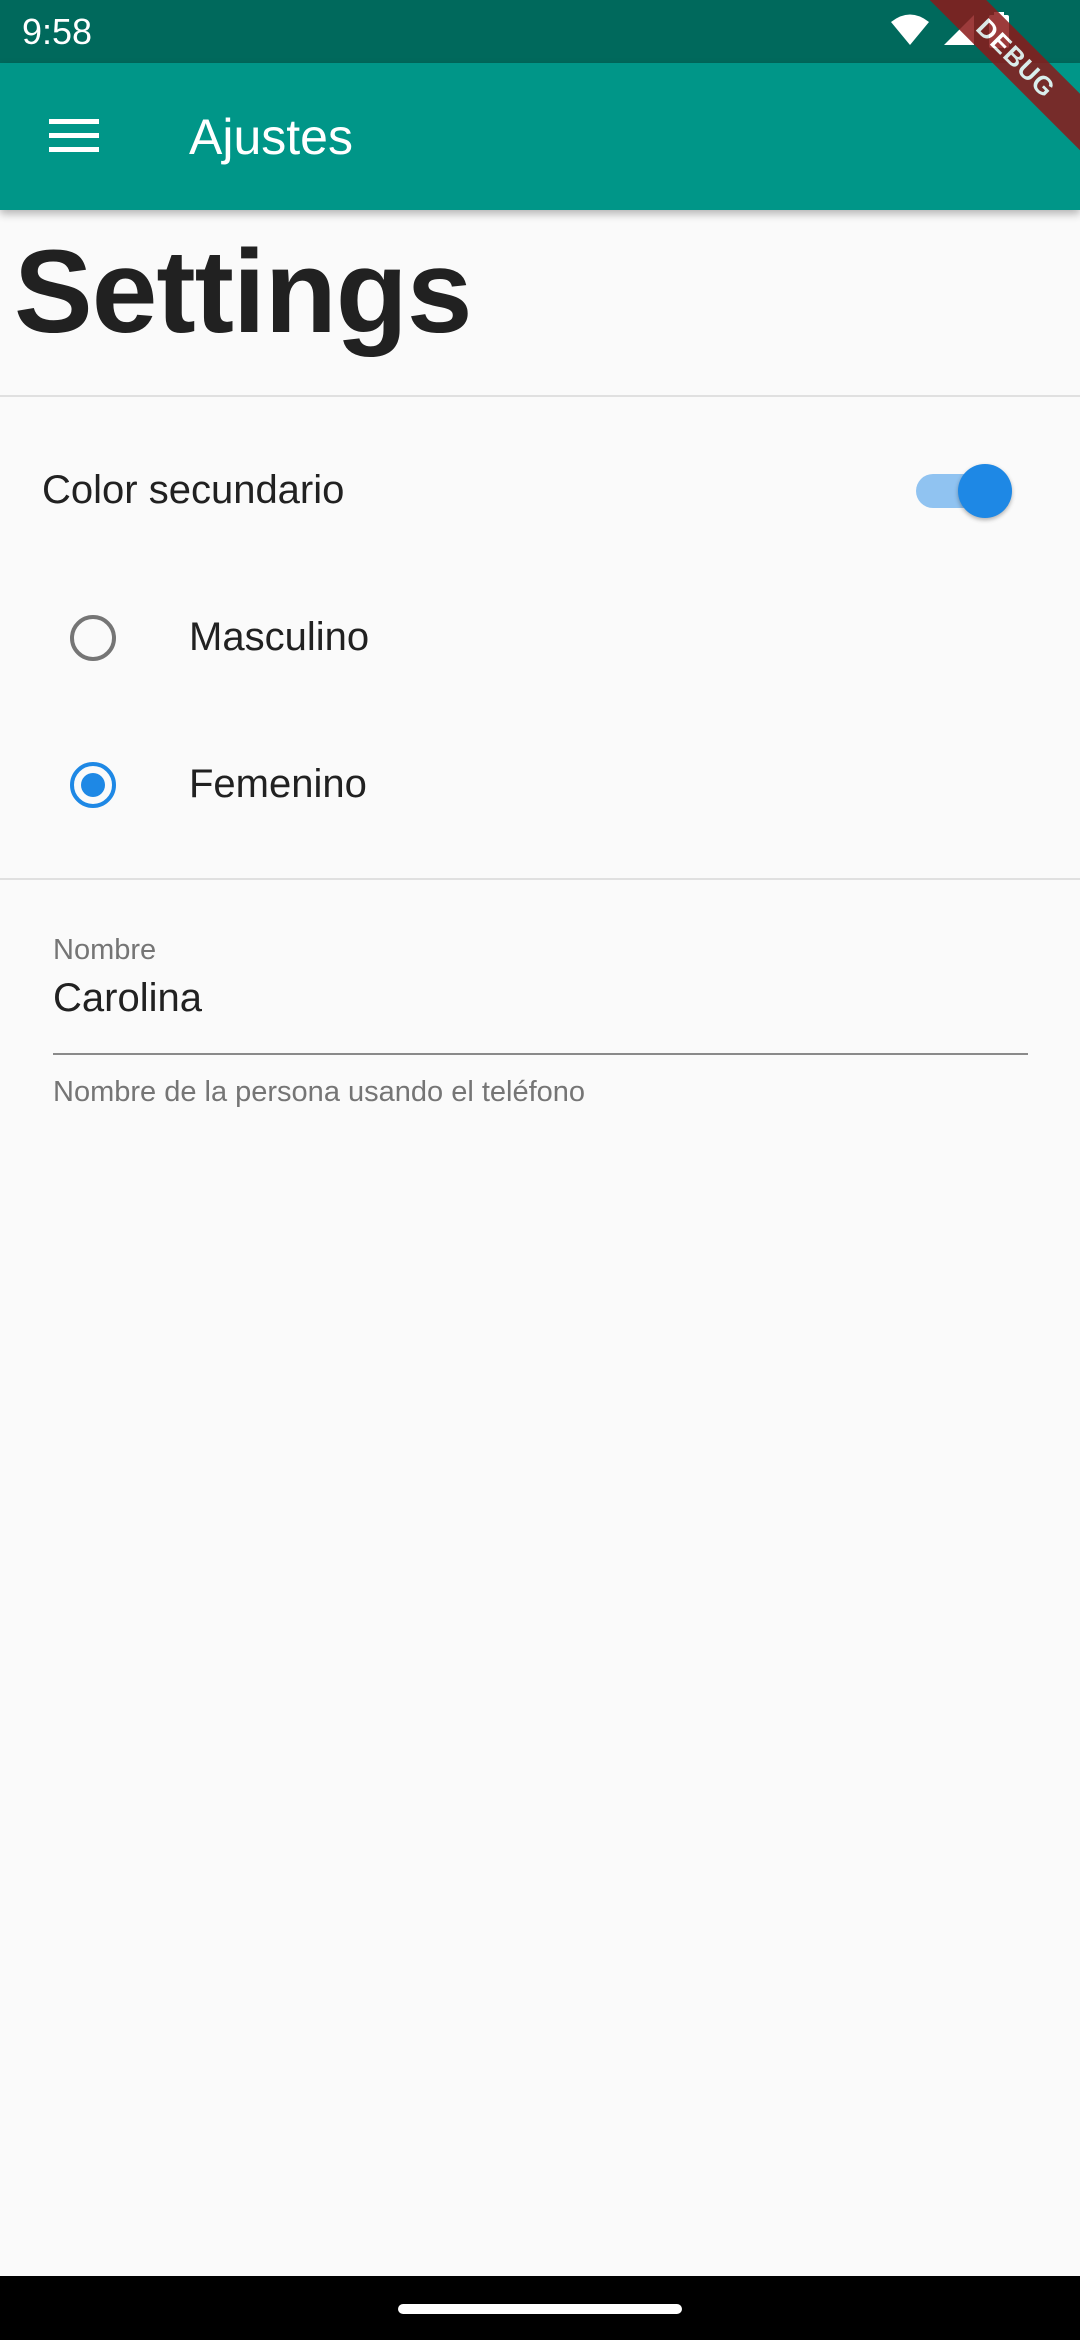 This screenshot has height=2340, width=1080. What do you see at coordinates (540, 490) in the screenshot?
I see `secondary-color-switch-row: Color secundario` at bounding box center [540, 490].